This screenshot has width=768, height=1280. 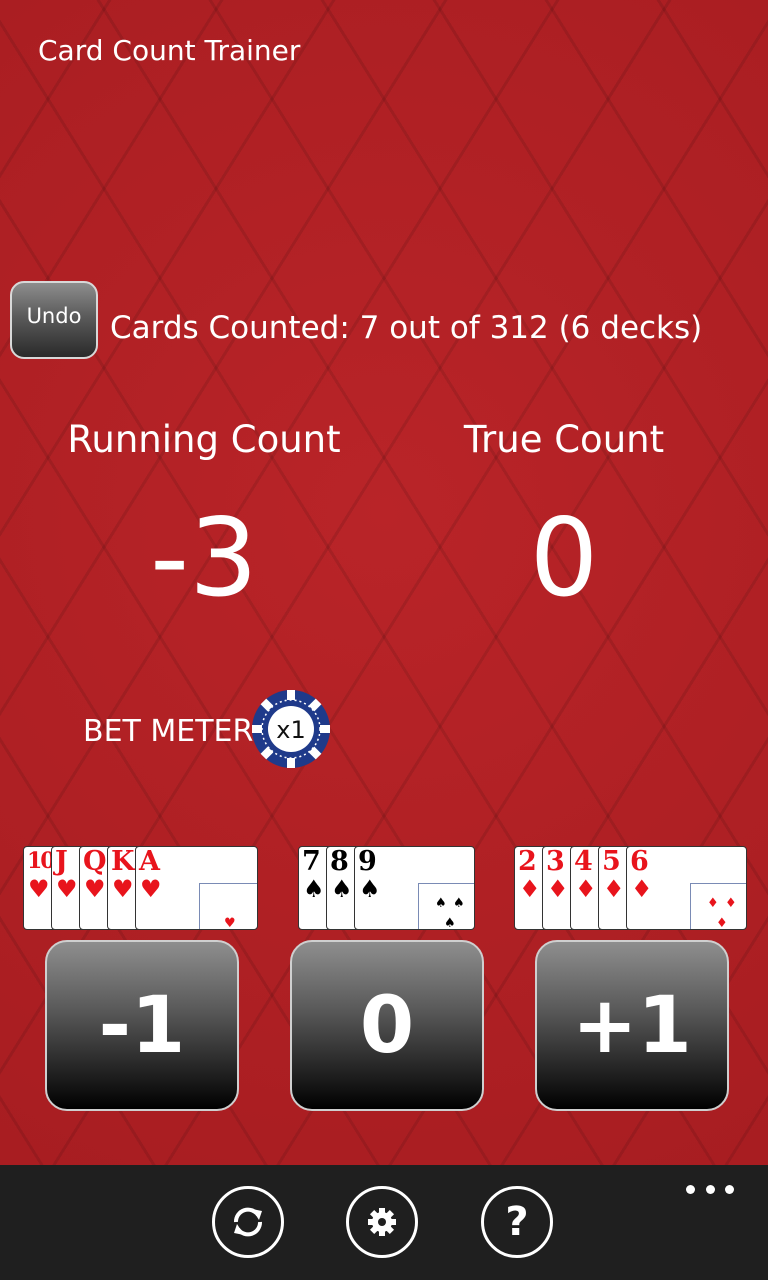 I want to click on bet-chip-icon: x1, so click(x=291, y=729).